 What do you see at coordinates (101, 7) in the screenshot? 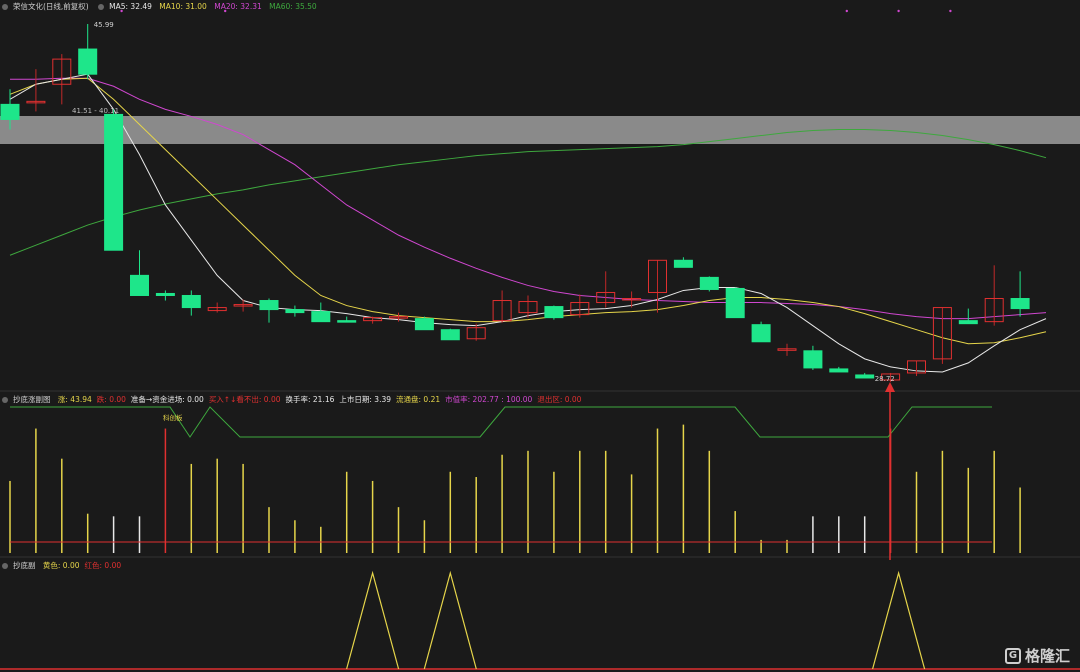
I see `indicator-dot-icon` at bounding box center [101, 7].